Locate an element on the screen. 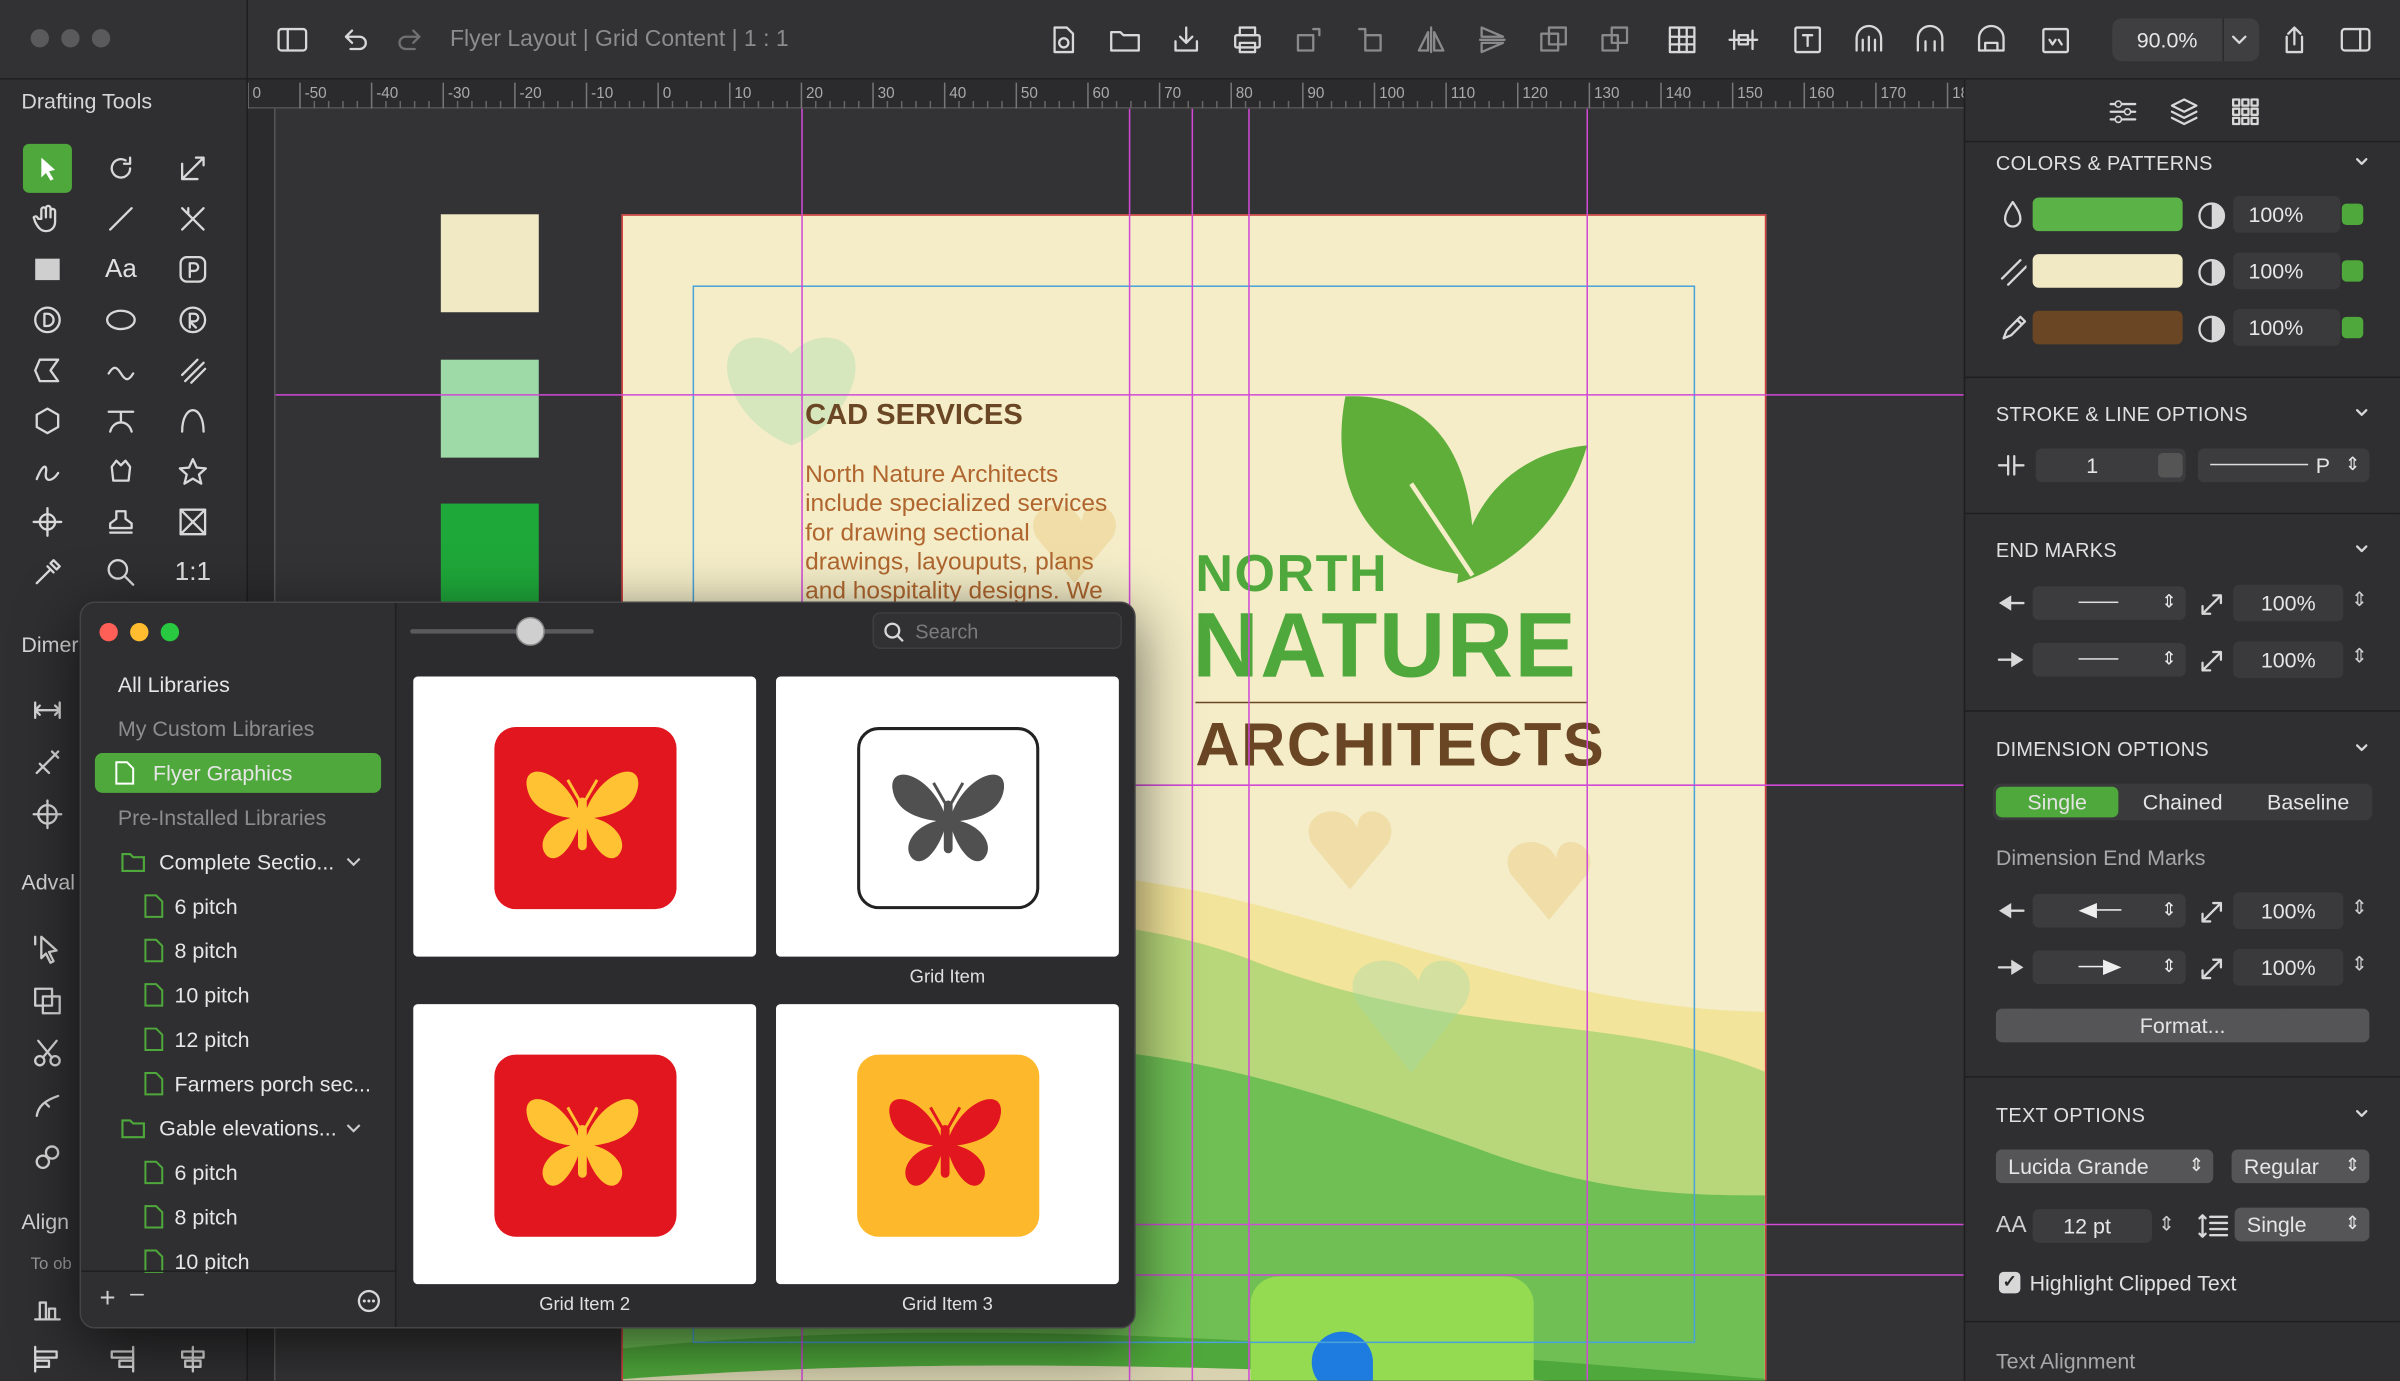 Image resolution: width=2400 pixels, height=1381 pixels. end-mark-scale-field: 100% is located at coordinates (2288, 660).